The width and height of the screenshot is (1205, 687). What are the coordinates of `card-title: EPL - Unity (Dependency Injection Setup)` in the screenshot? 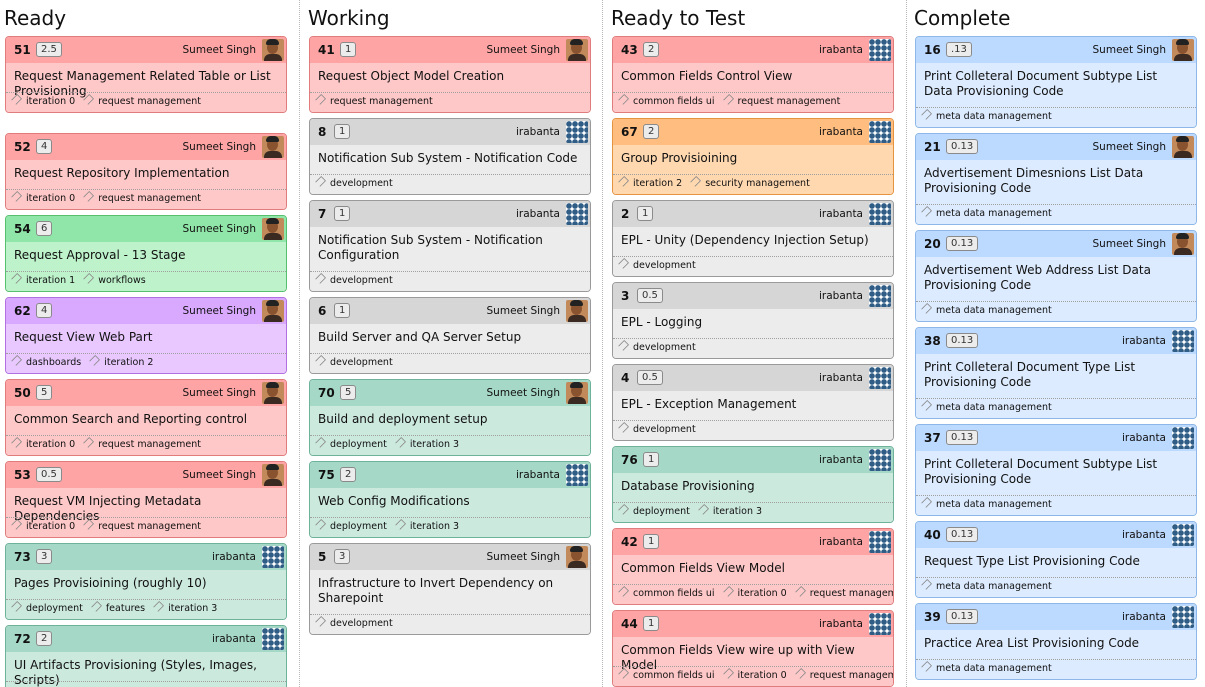 It's located at (753, 240).